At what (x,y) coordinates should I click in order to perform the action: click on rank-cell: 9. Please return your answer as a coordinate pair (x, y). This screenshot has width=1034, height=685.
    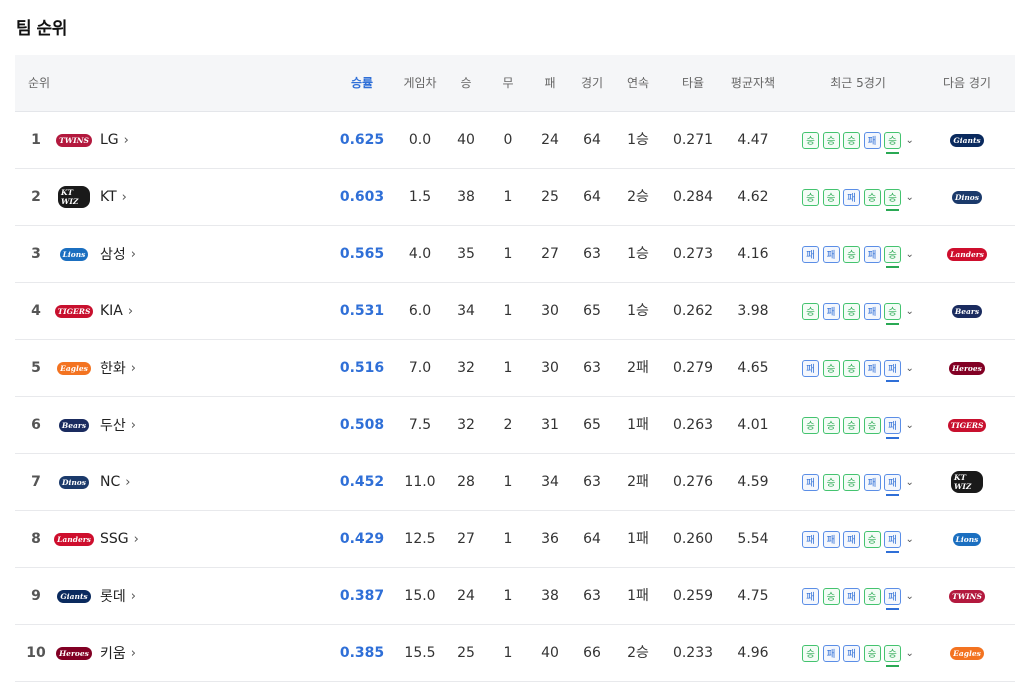
    Looking at the image, I should click on (36, 596).